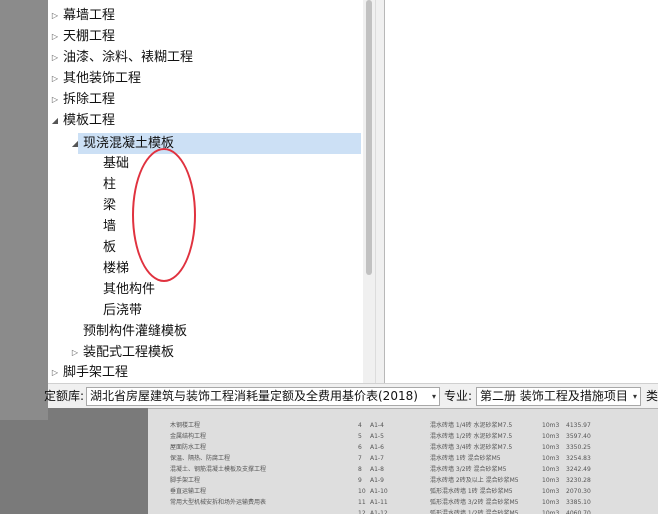  What do you see at coordinates (379, 512) in the screenshot?
I see `background-doc-cell: A1-12` at bounding box center [379, 512].